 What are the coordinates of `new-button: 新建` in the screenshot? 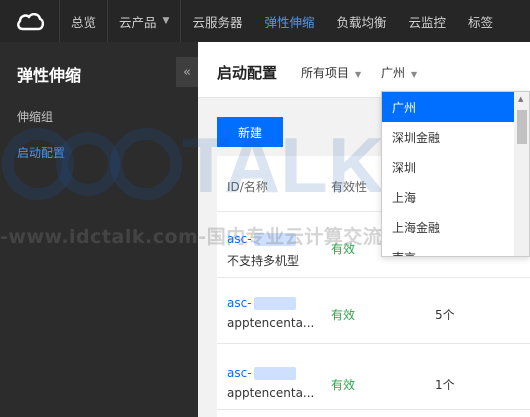 It's located at (250, 132).